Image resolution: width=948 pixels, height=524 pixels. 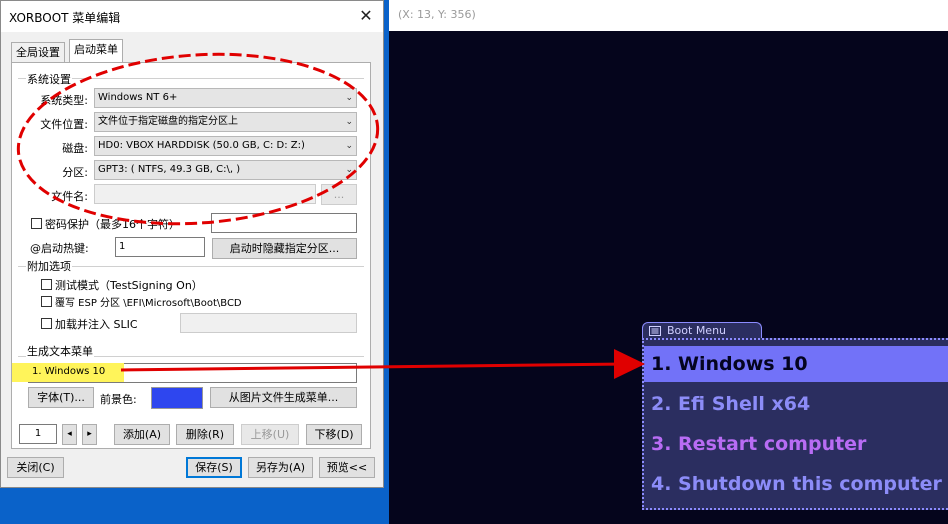 I want to click on os-type-value: Windows NT 6+, so click(x=138, y=97).